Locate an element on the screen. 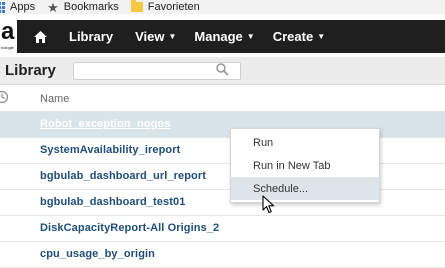  menu-item-run: Run is located at coordinates (305, 142).